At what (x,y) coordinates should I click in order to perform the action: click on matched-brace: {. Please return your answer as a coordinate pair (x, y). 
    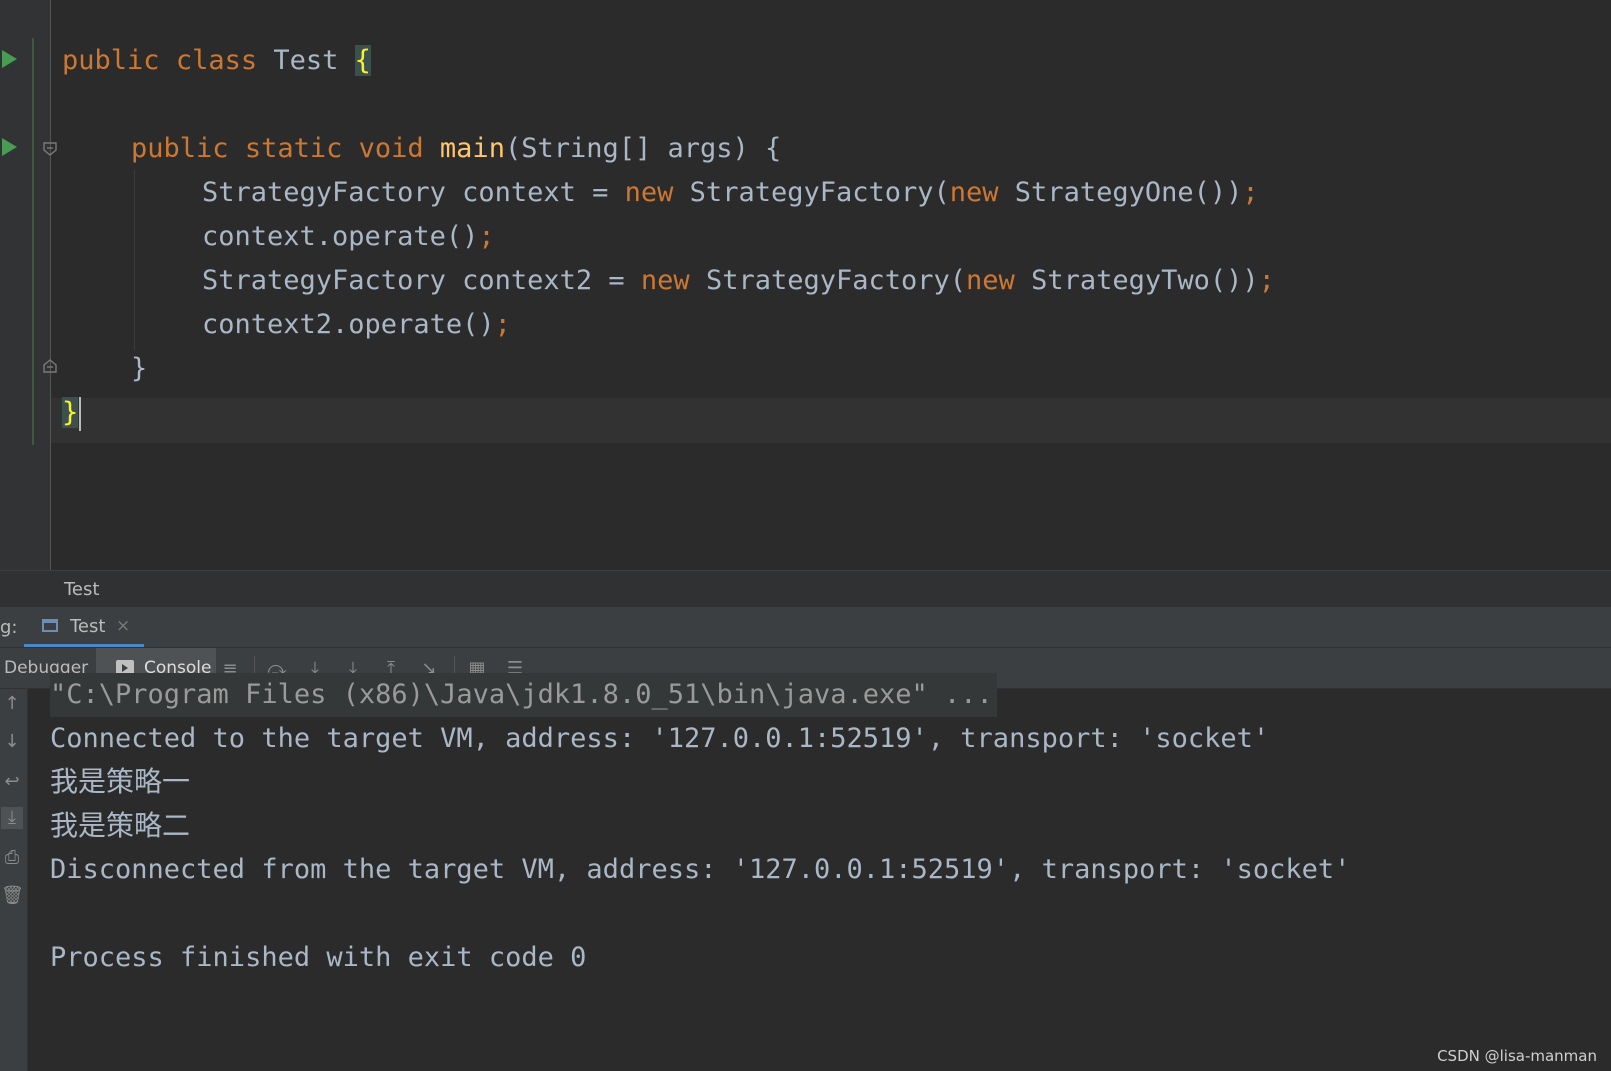
    Looking at the image, I should click on (362, 60).